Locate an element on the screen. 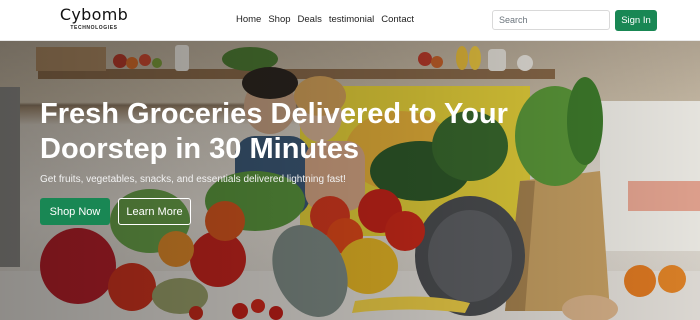  nav-links: Home Shop Deals testimonial Contact is located at coordinates (328, 20).